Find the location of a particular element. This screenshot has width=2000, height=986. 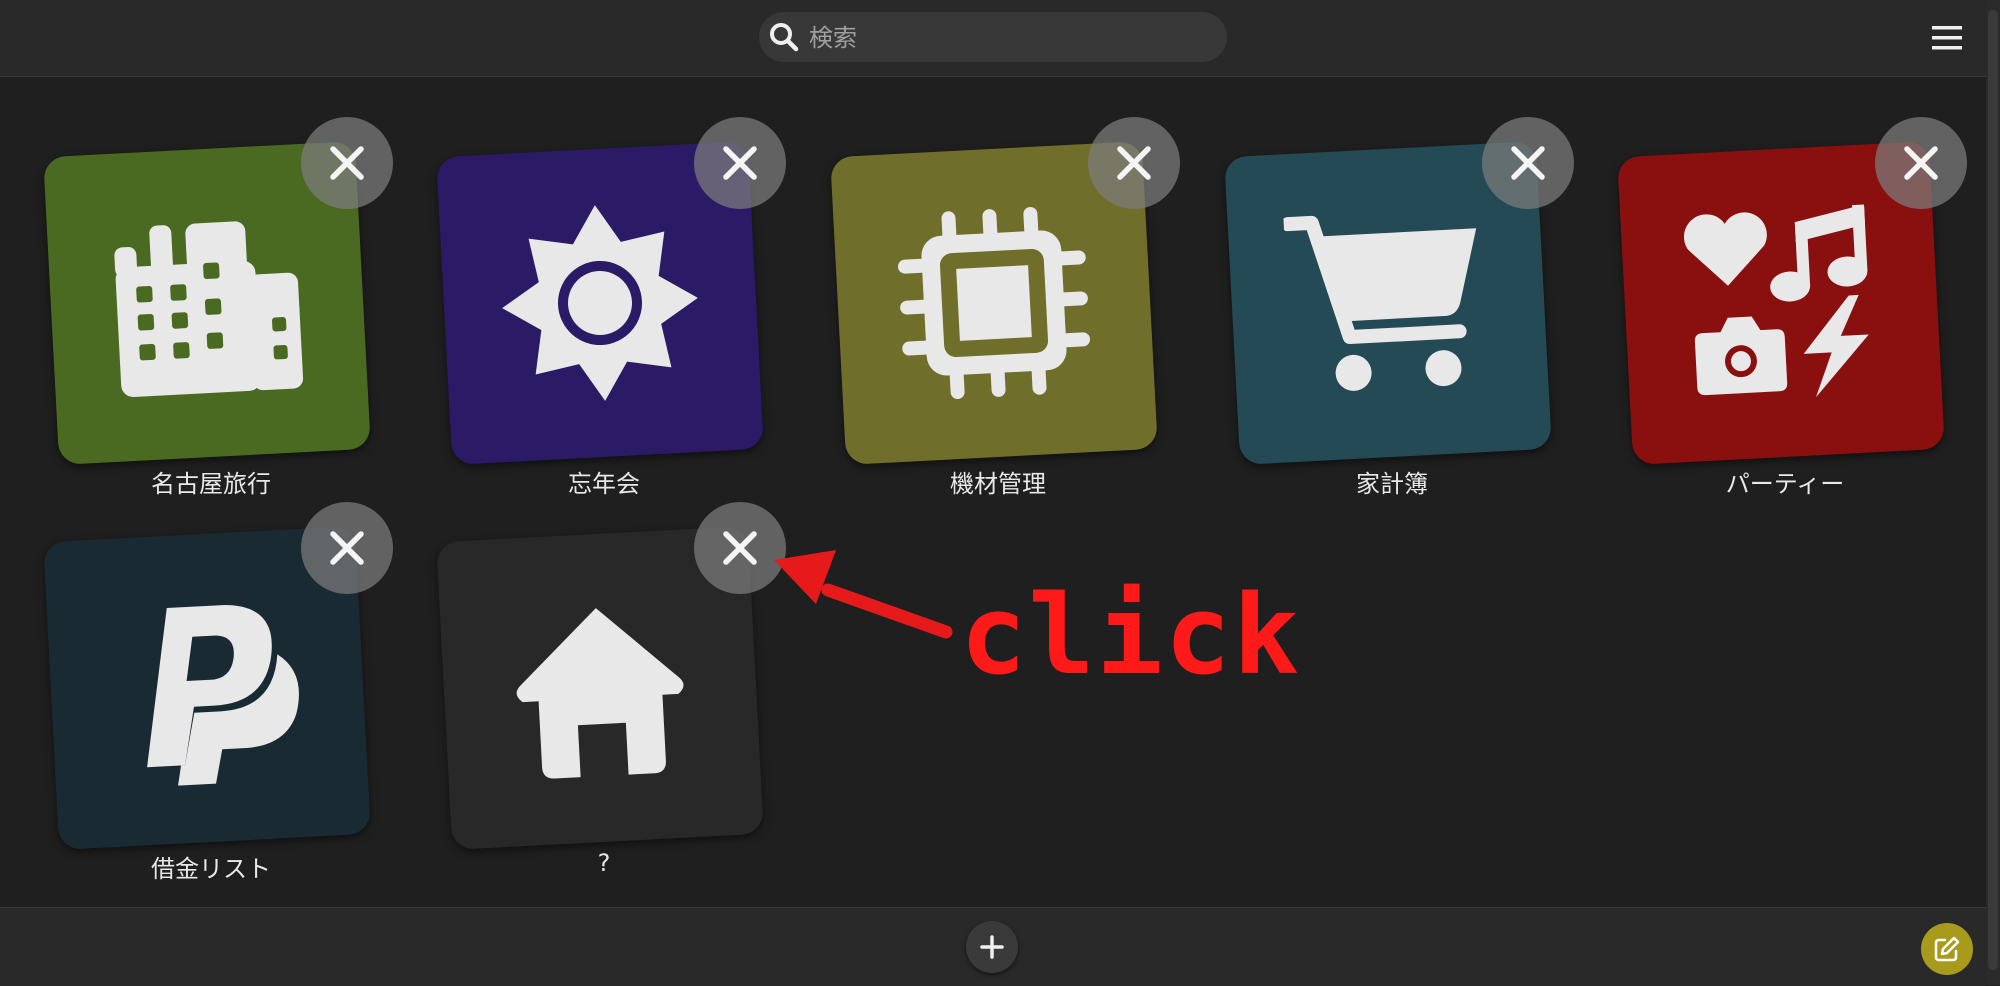

tile-label: 借金リスト is located at coordinates (211, 869).